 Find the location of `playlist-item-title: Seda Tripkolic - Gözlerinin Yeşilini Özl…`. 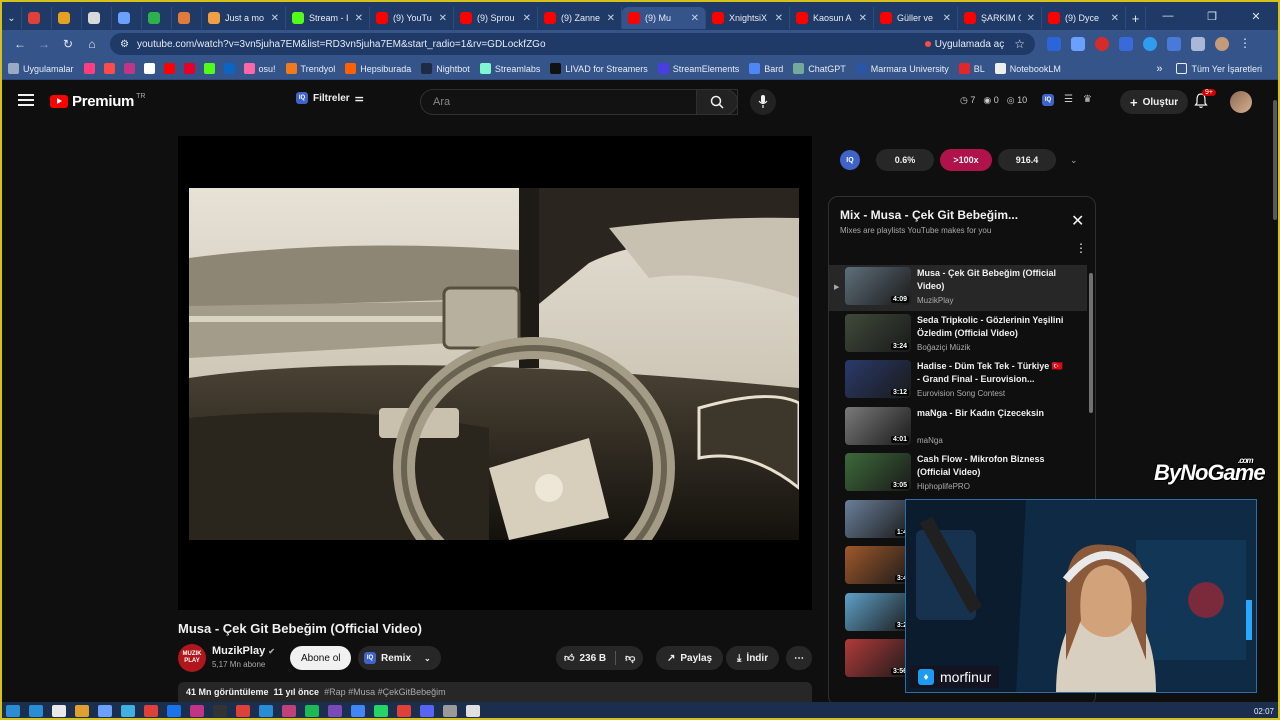

playlist-item-title: Seda Tripkolic - Gözlerinin Yeşilini Özl… is located at coordinates (992, 327).